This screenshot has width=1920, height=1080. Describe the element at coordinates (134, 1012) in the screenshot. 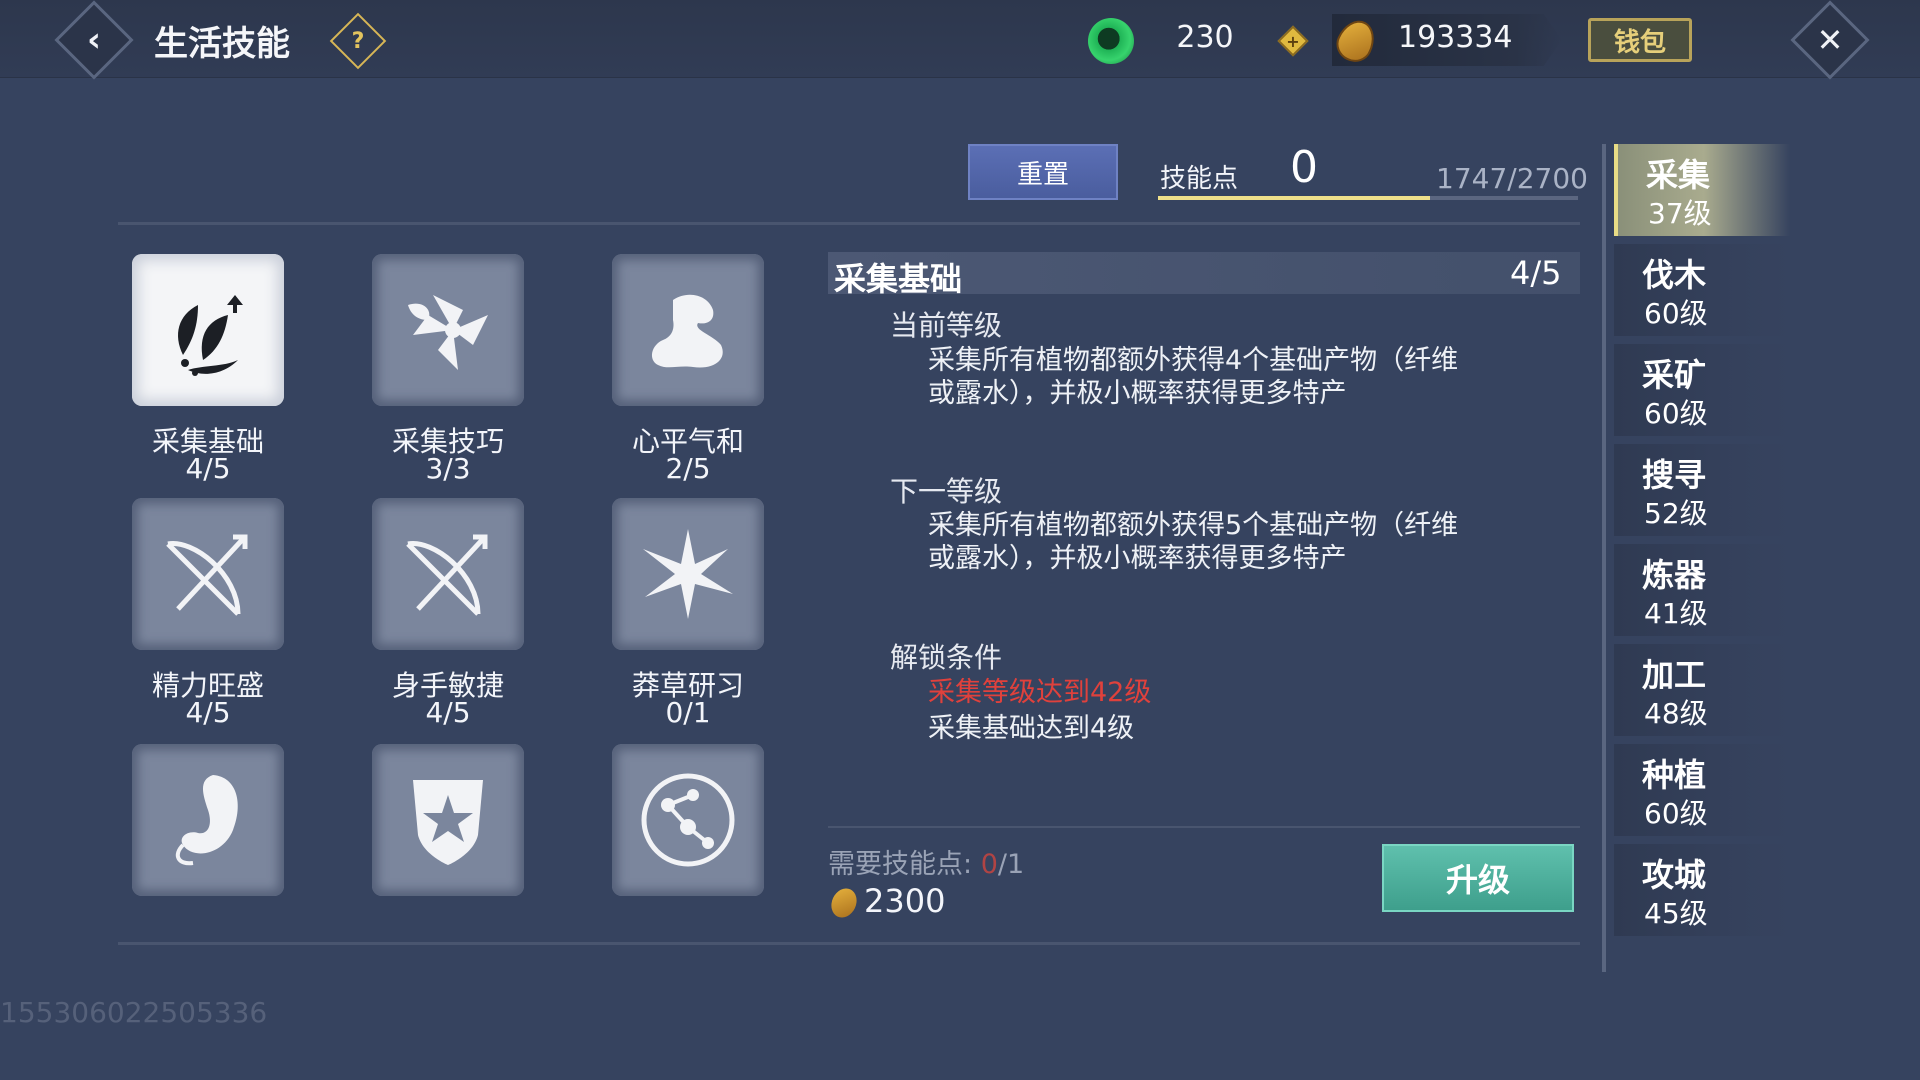

I see `player-id: 155306022505336` at that location.